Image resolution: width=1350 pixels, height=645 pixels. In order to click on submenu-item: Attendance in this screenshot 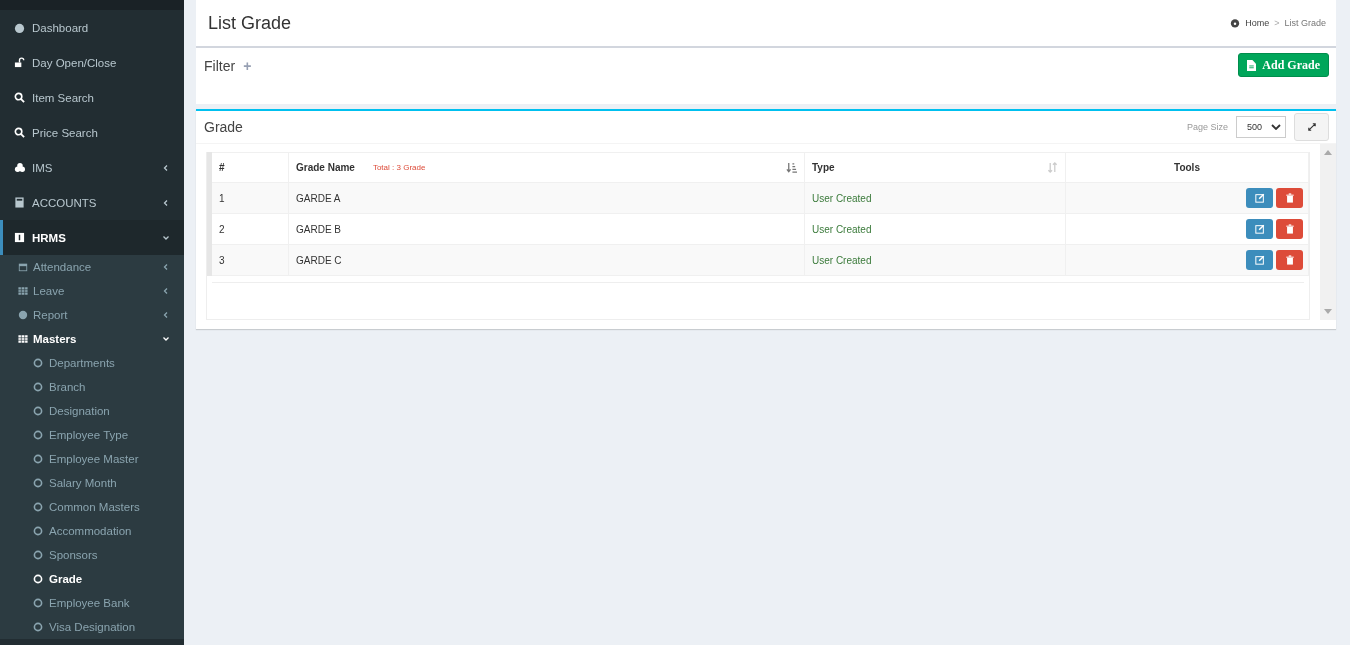, I will do `click(92, 267)`.